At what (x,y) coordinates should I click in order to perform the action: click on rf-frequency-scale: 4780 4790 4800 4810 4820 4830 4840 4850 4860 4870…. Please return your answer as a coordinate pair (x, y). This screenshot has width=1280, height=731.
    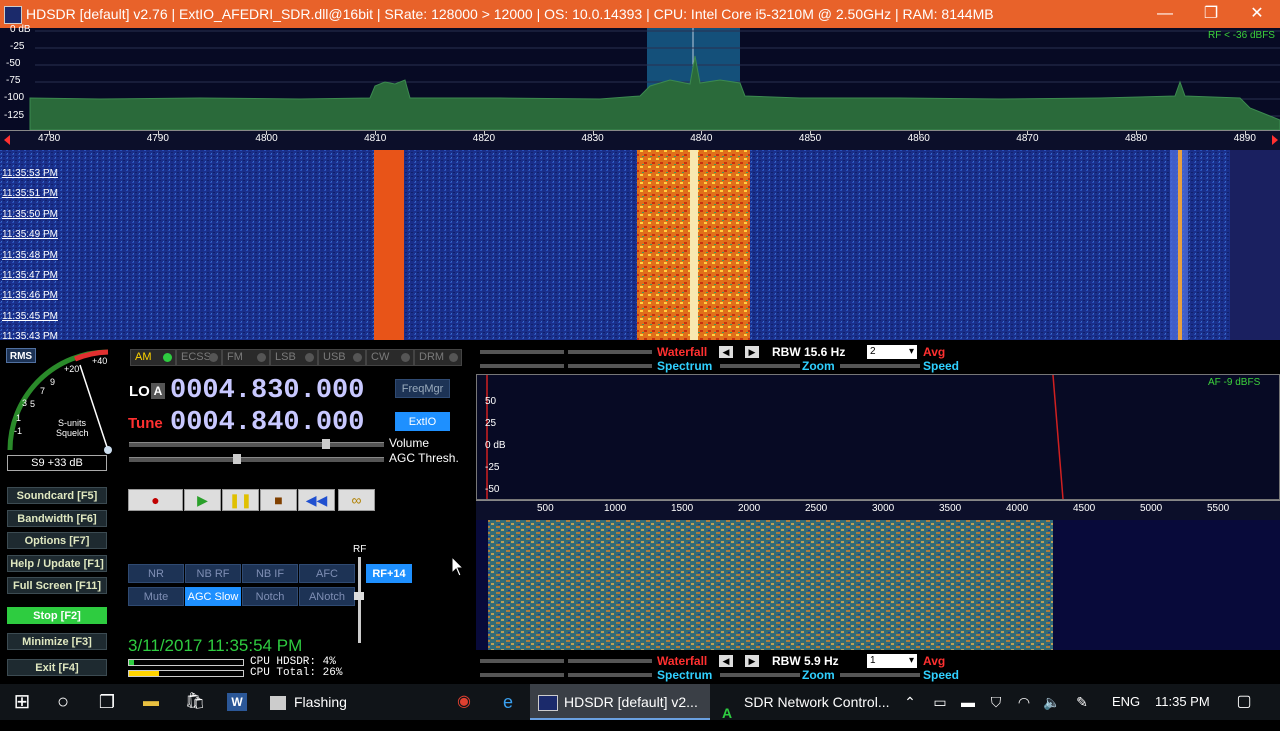
    Looking at the image, I should click on (640, 140).